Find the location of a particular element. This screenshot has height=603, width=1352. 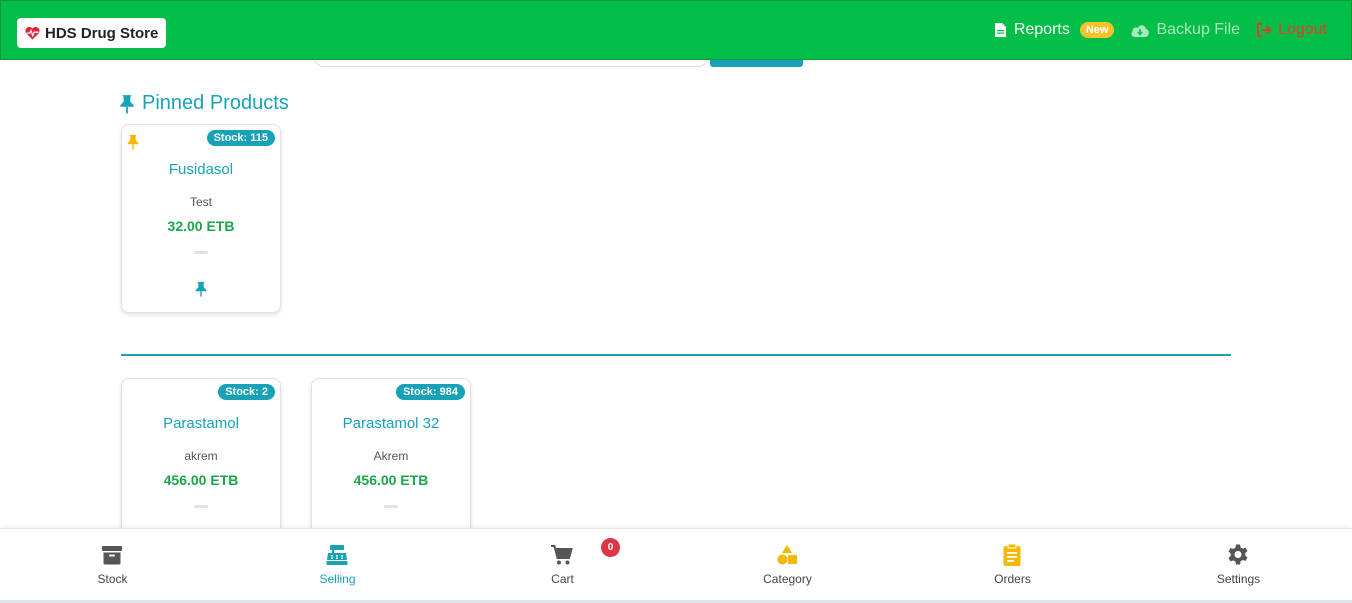

archive-icon is located at coordinates (112, 555).